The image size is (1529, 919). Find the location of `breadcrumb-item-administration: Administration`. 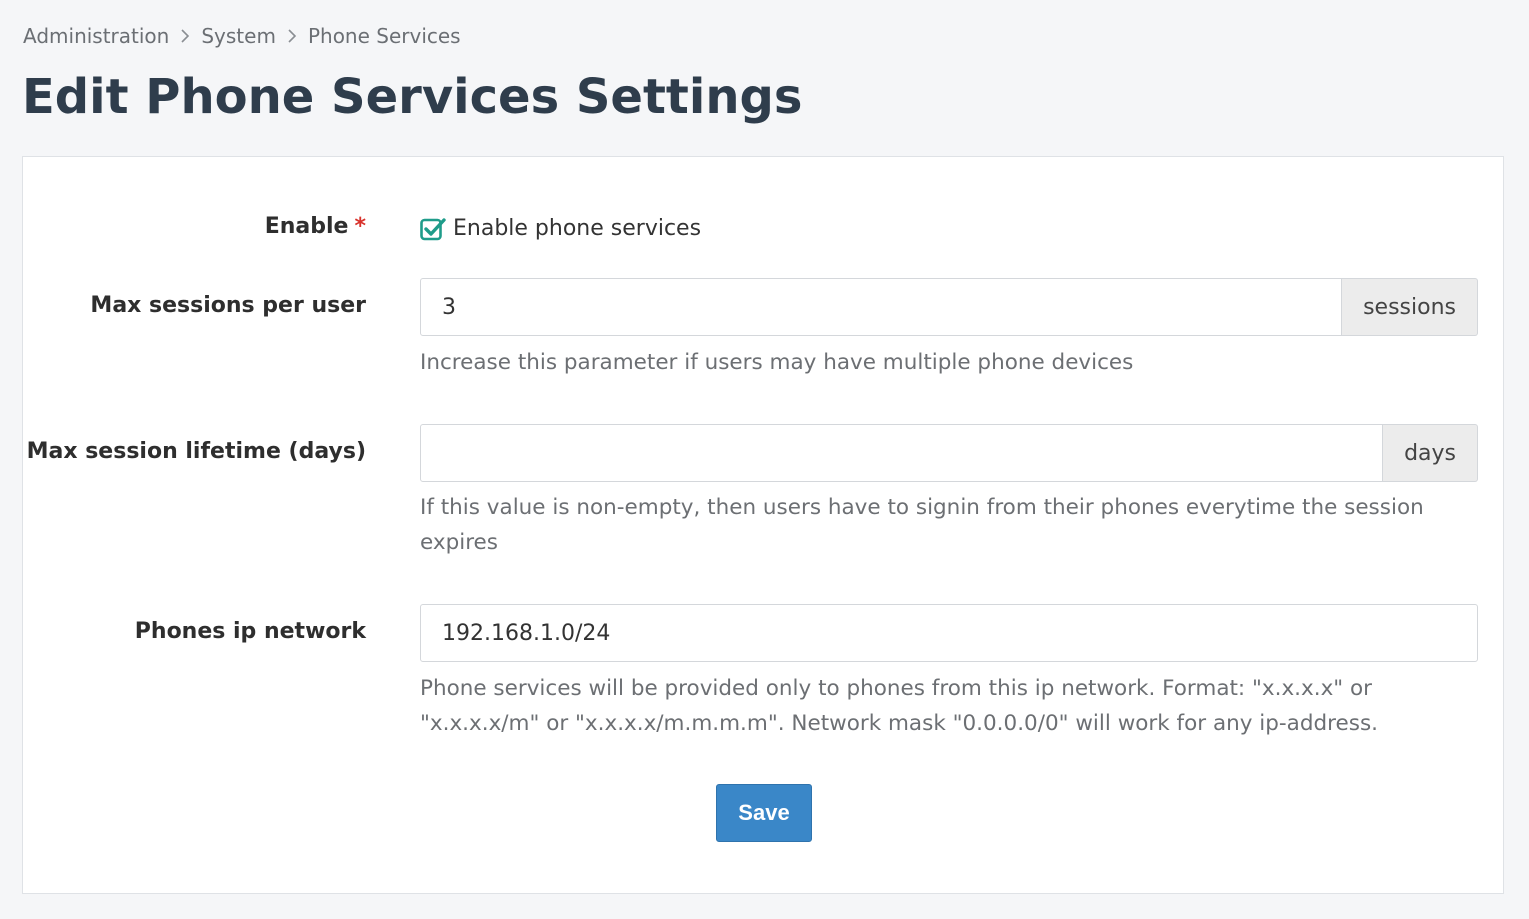

breadcrumb-item-administration: Administration is located at coordinates (96, 36).